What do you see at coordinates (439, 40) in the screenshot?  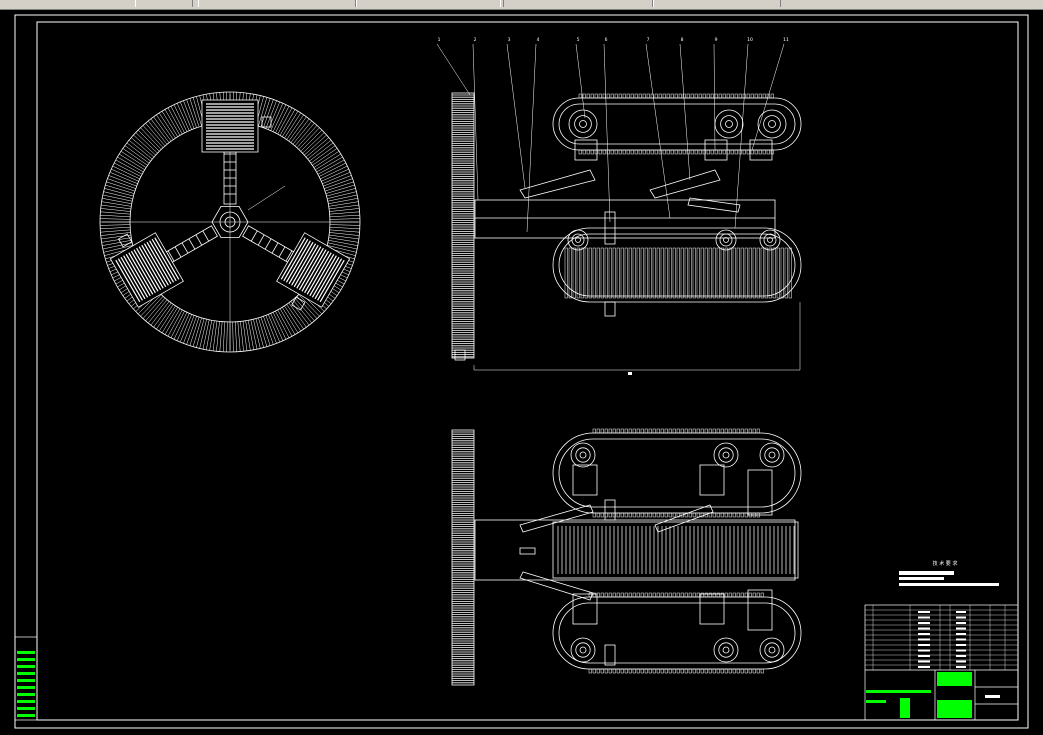 I see `callout-number: 1` at bounding box center [439, 40].